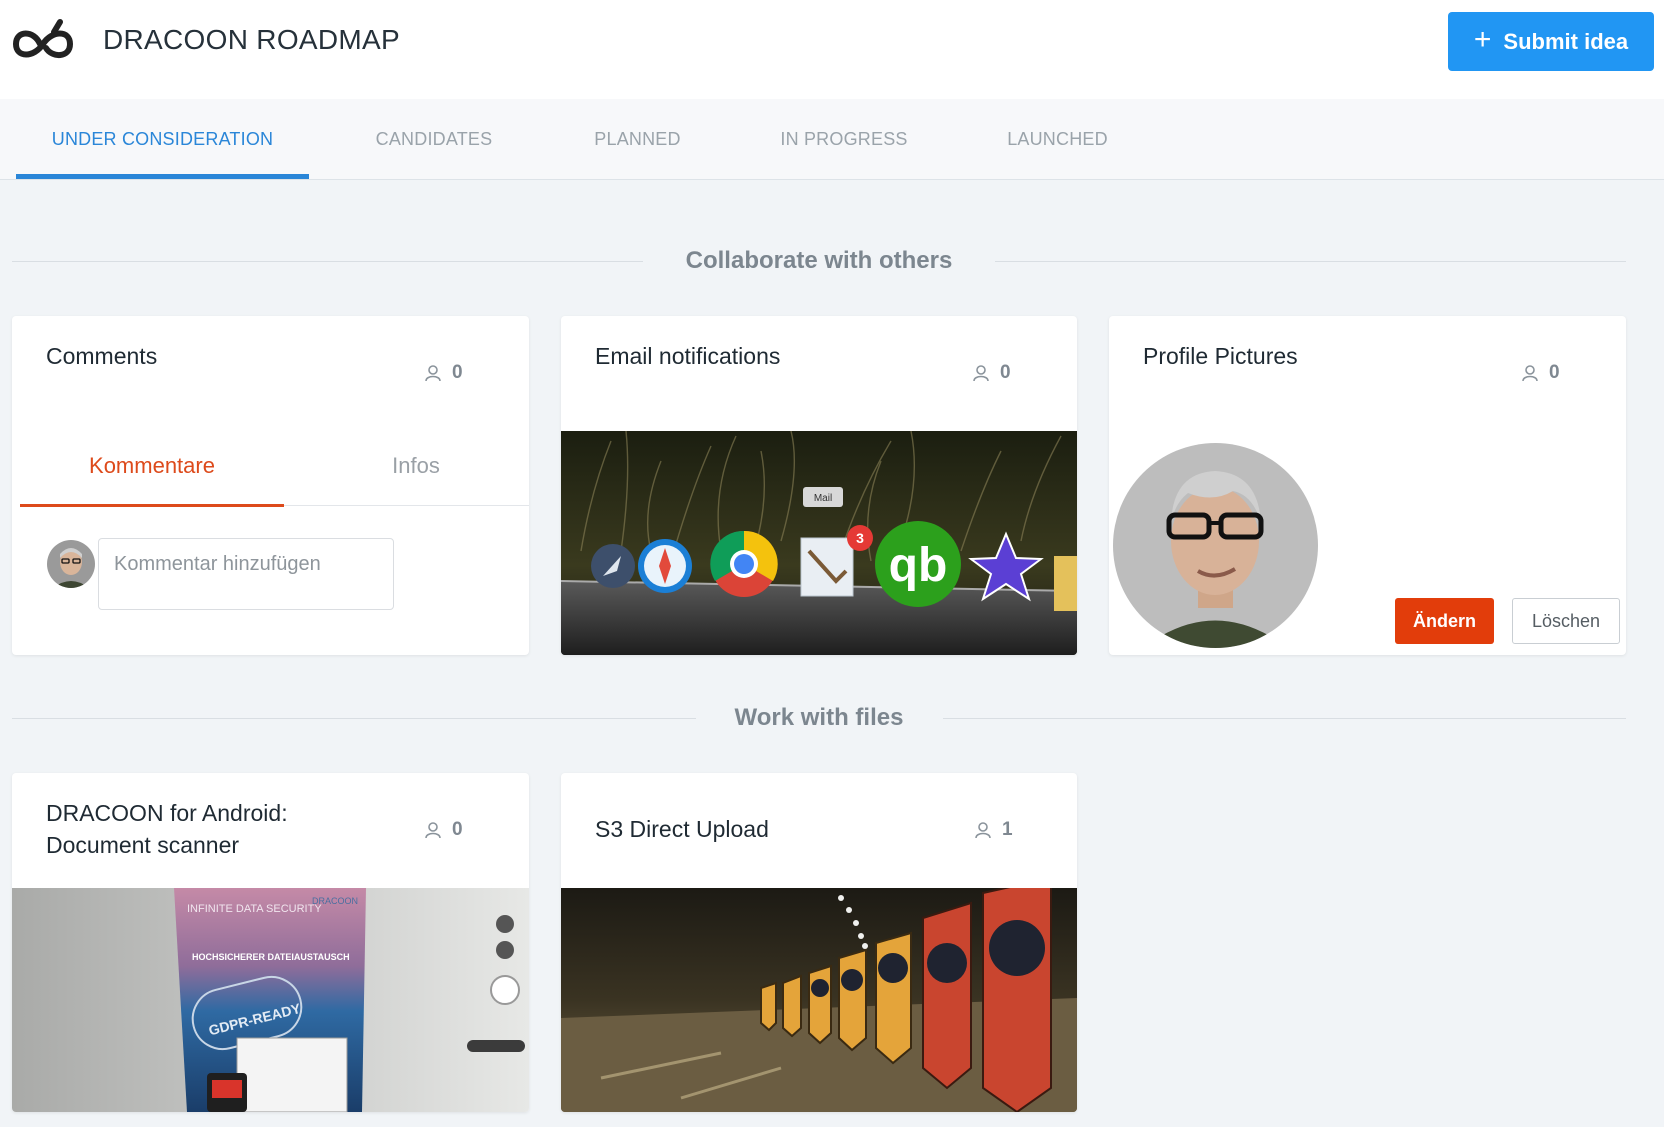 The width and height of the screenshot is (1664, 1127). Describe the element at coordinates (1215, 545) in the screenshot. I see `profile-avatar` at that location.